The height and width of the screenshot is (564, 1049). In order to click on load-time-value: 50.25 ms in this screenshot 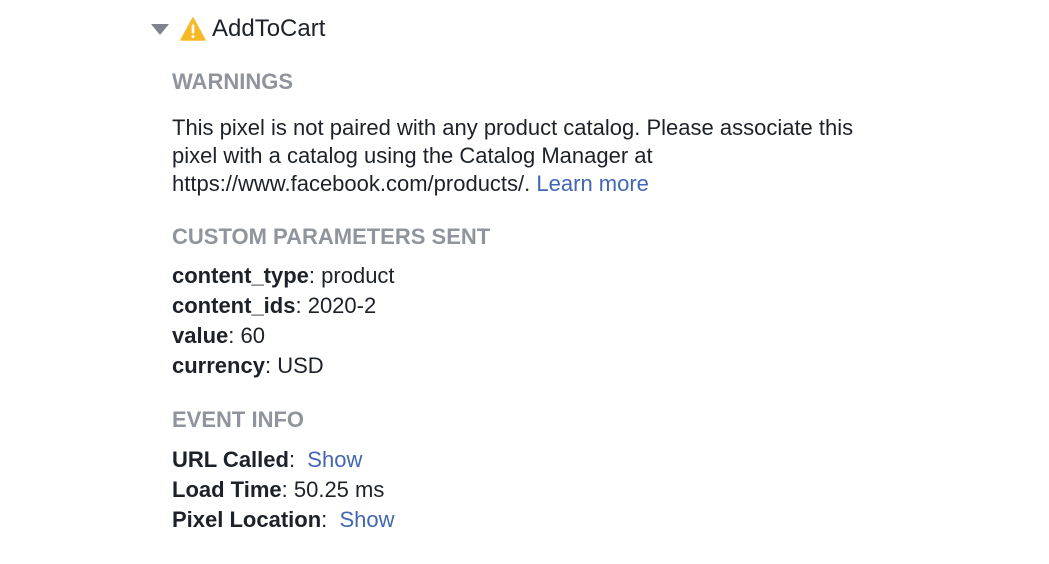, I will do `click(339, 489)`.